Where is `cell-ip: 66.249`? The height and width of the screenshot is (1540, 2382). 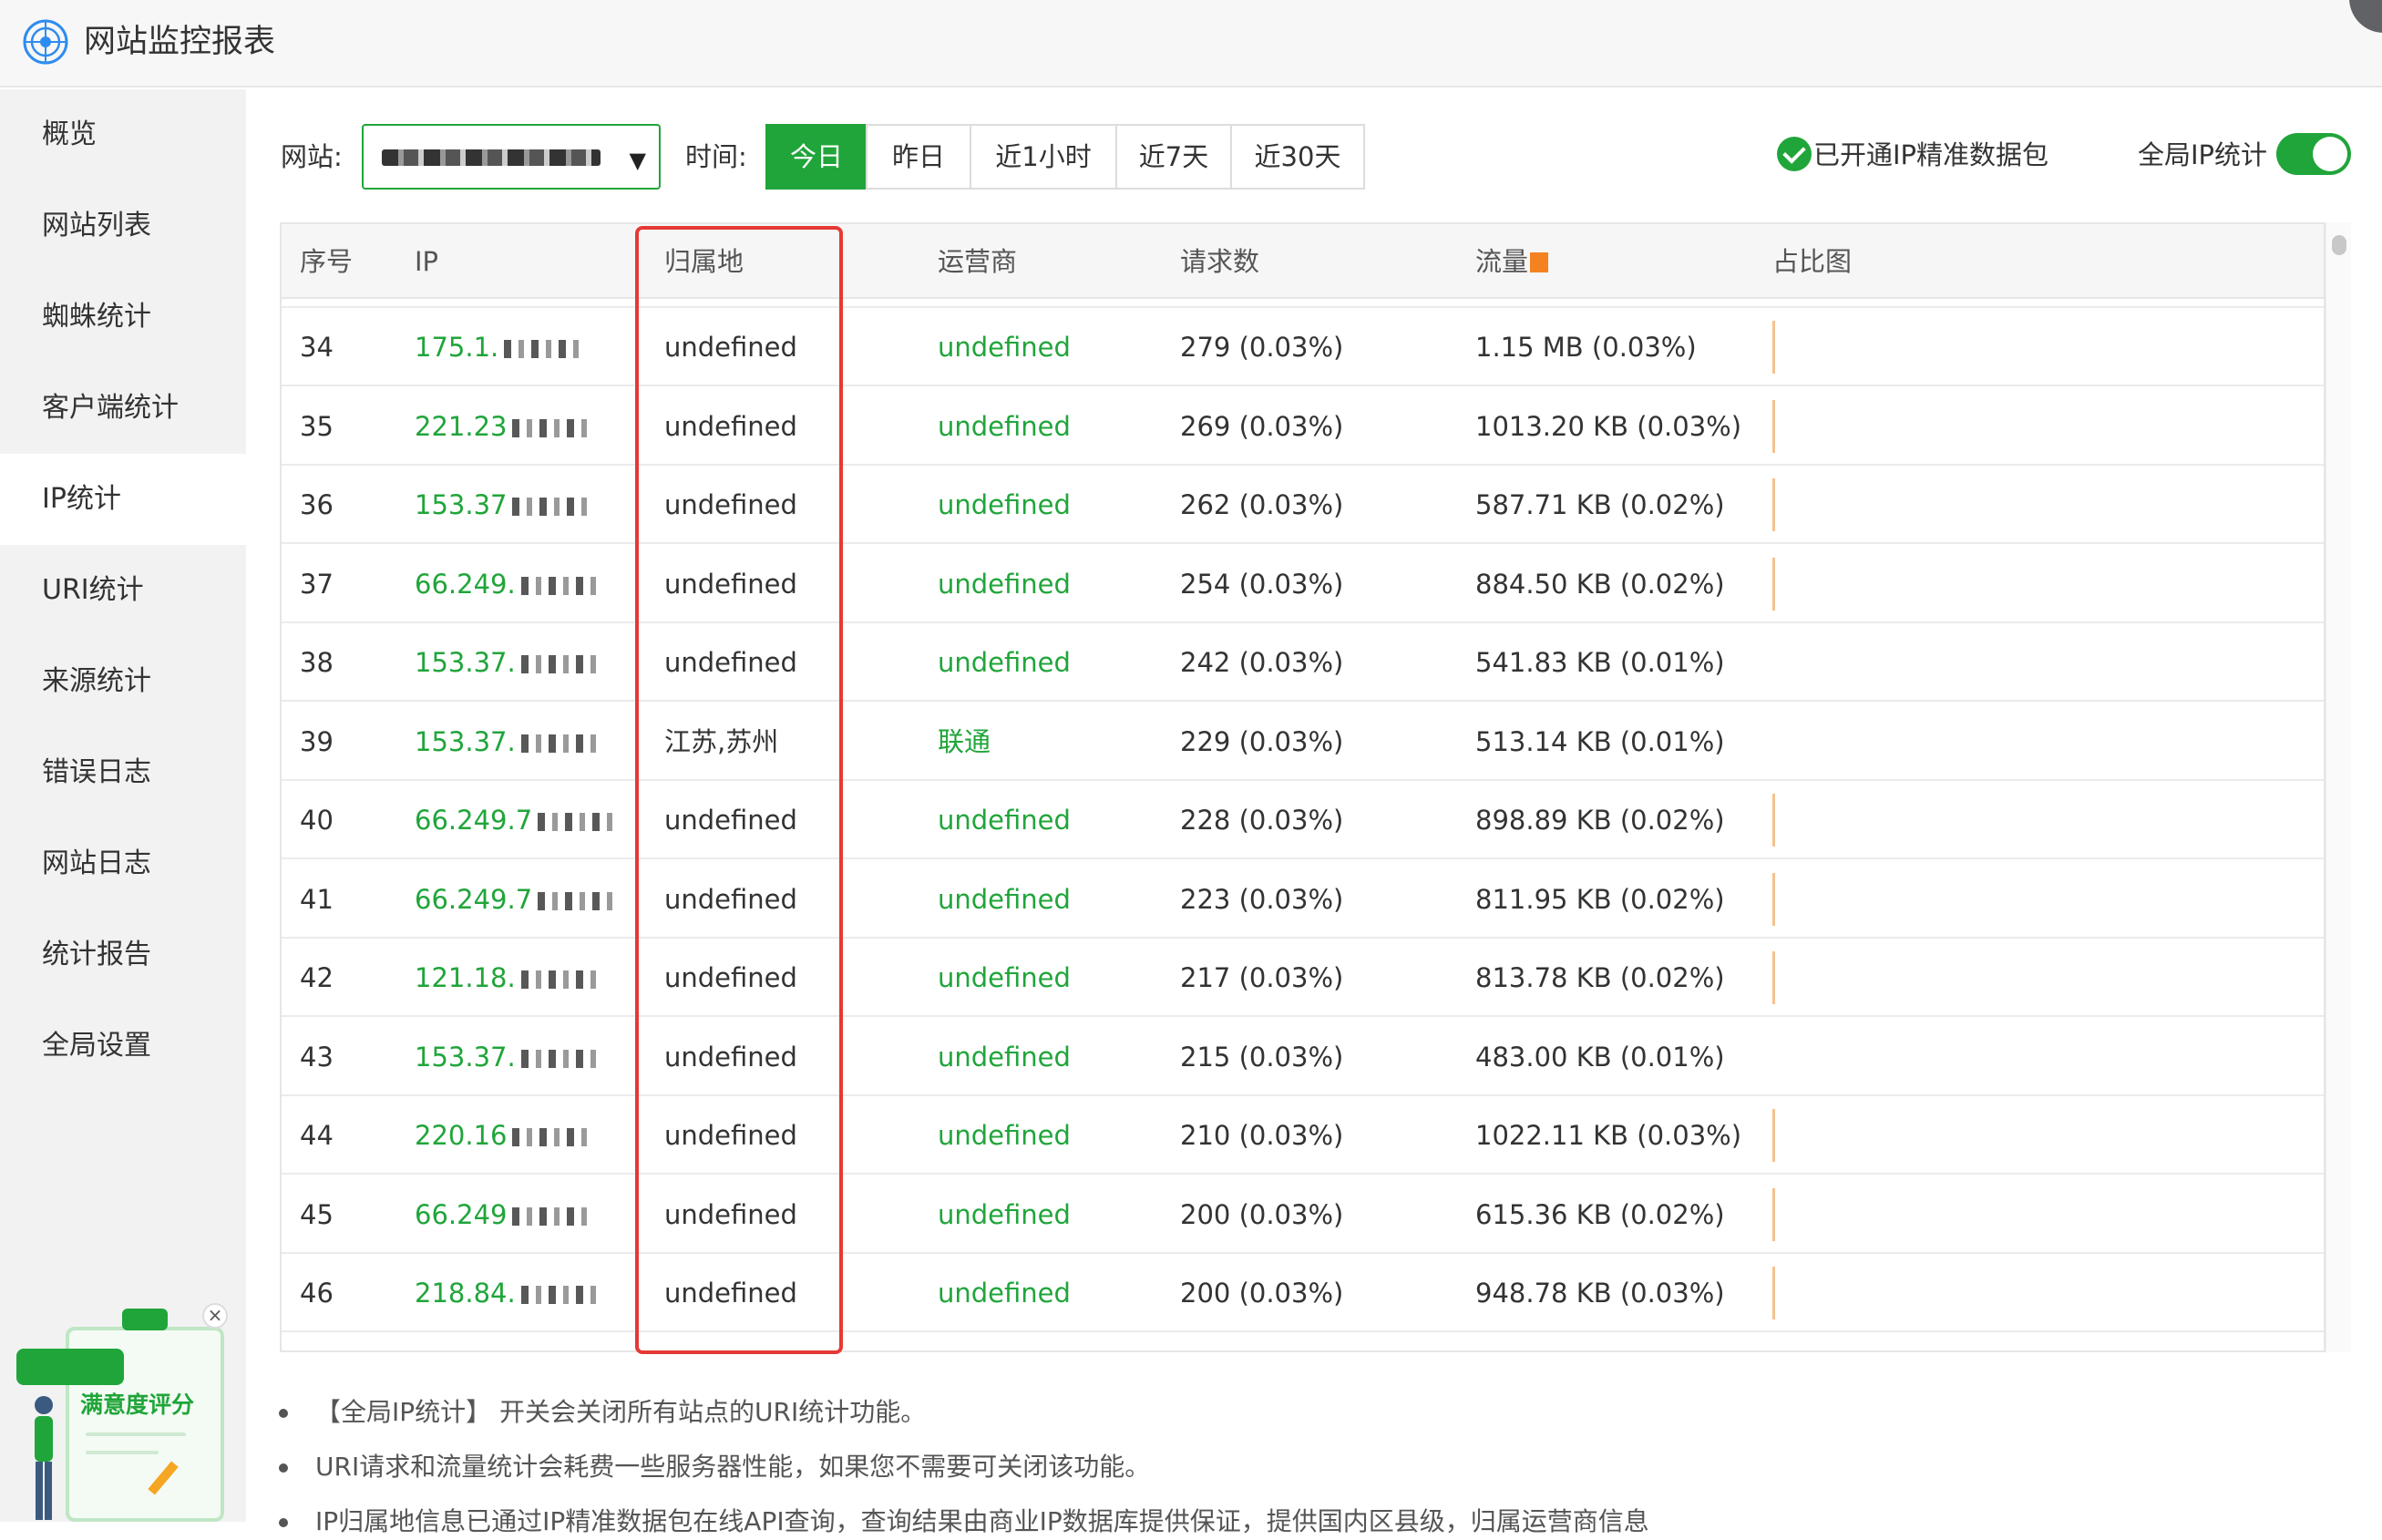 cell-ip: 66.249 is located at coordinates (505, 1215).